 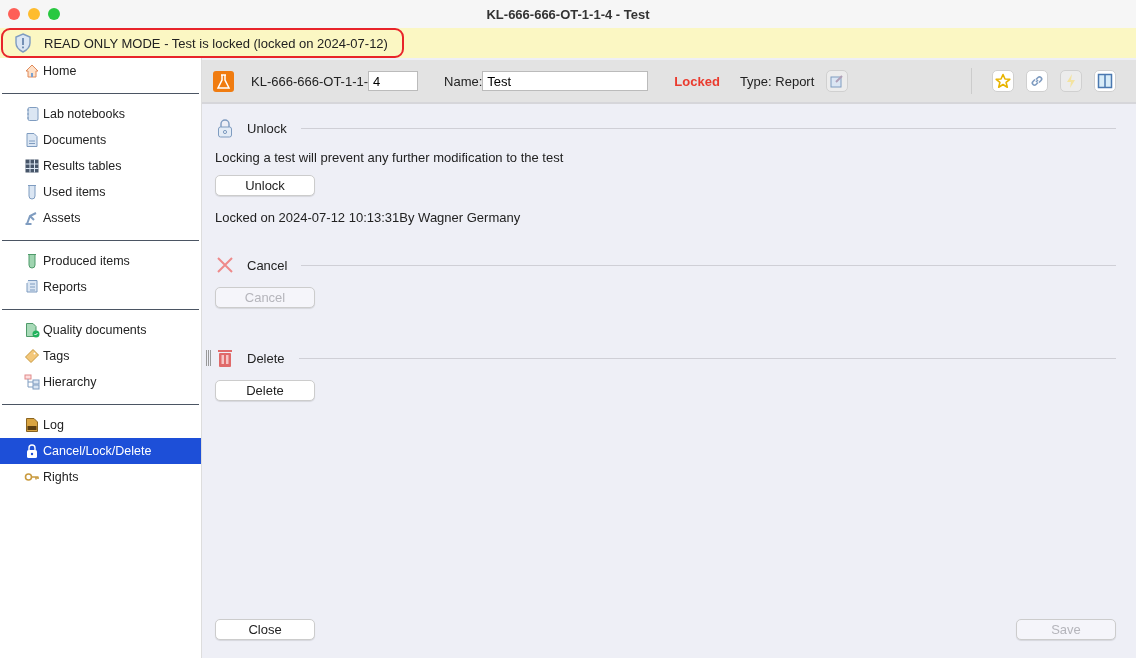 I want to click on sidebar-item: Produced items, so click(x=100, y=261).